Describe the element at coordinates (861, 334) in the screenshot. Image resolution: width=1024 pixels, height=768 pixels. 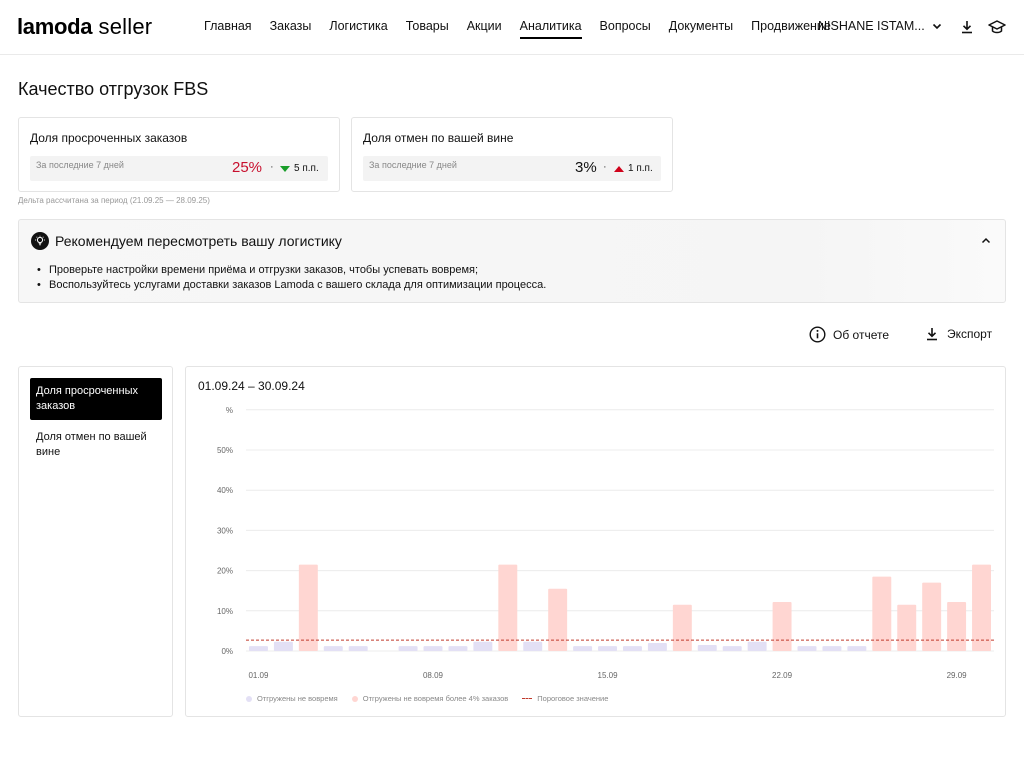
I see `about-report-label: Об отчете` at that location.